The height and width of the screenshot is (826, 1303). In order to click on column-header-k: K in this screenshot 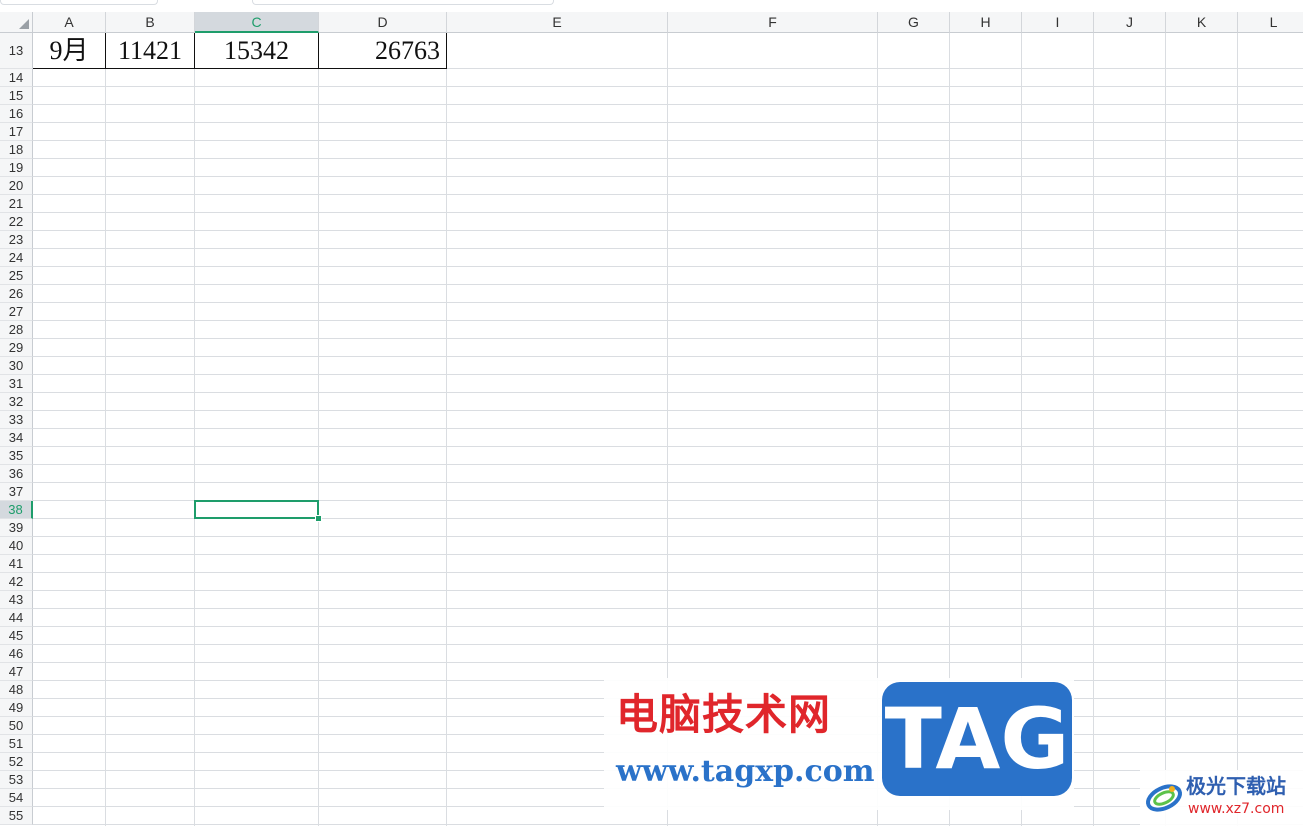, I will do `click(1202, 22)`.